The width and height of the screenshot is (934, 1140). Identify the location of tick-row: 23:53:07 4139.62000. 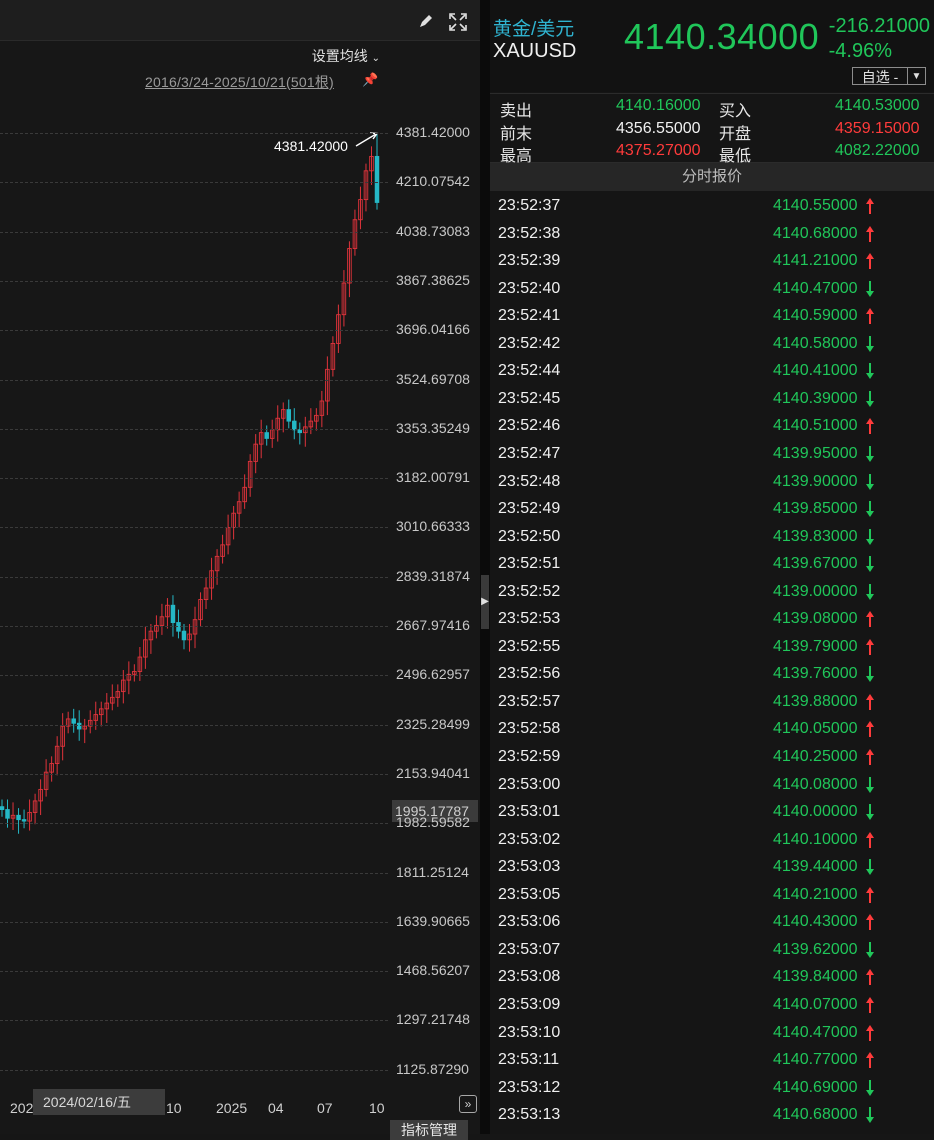
(712, 952).